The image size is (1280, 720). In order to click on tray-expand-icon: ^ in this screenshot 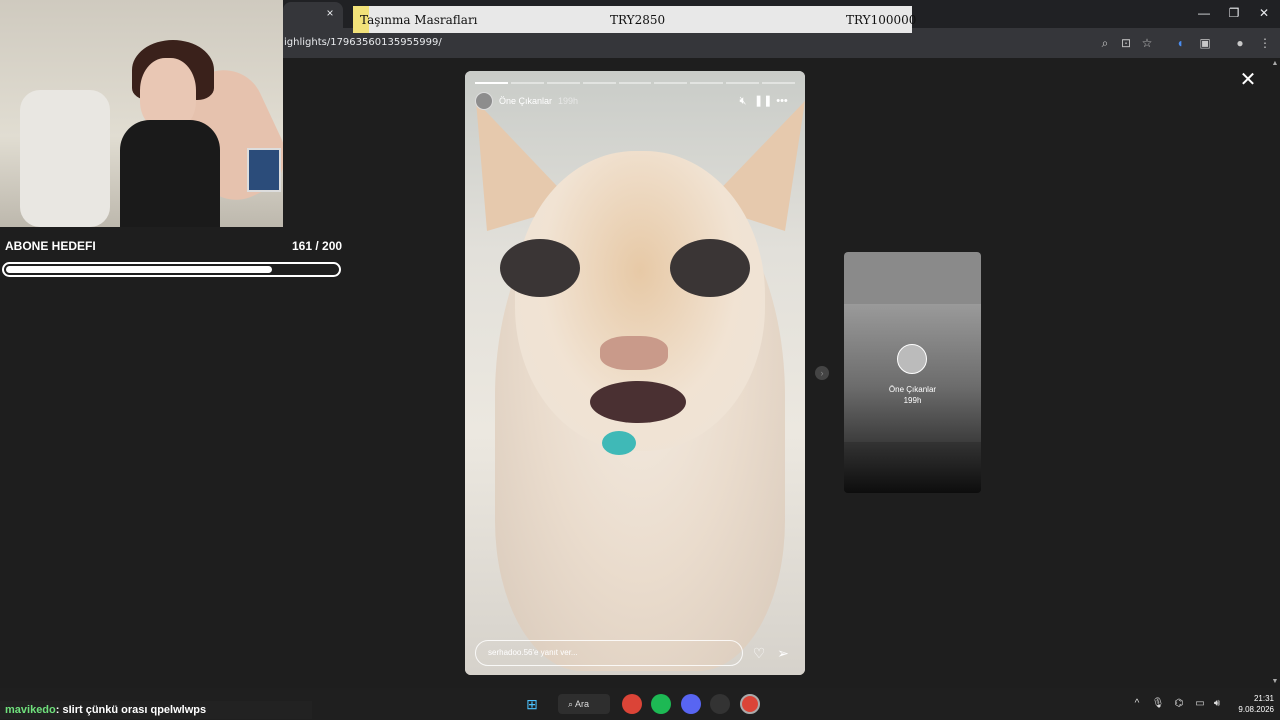, I will do `click(1137, 704)`.